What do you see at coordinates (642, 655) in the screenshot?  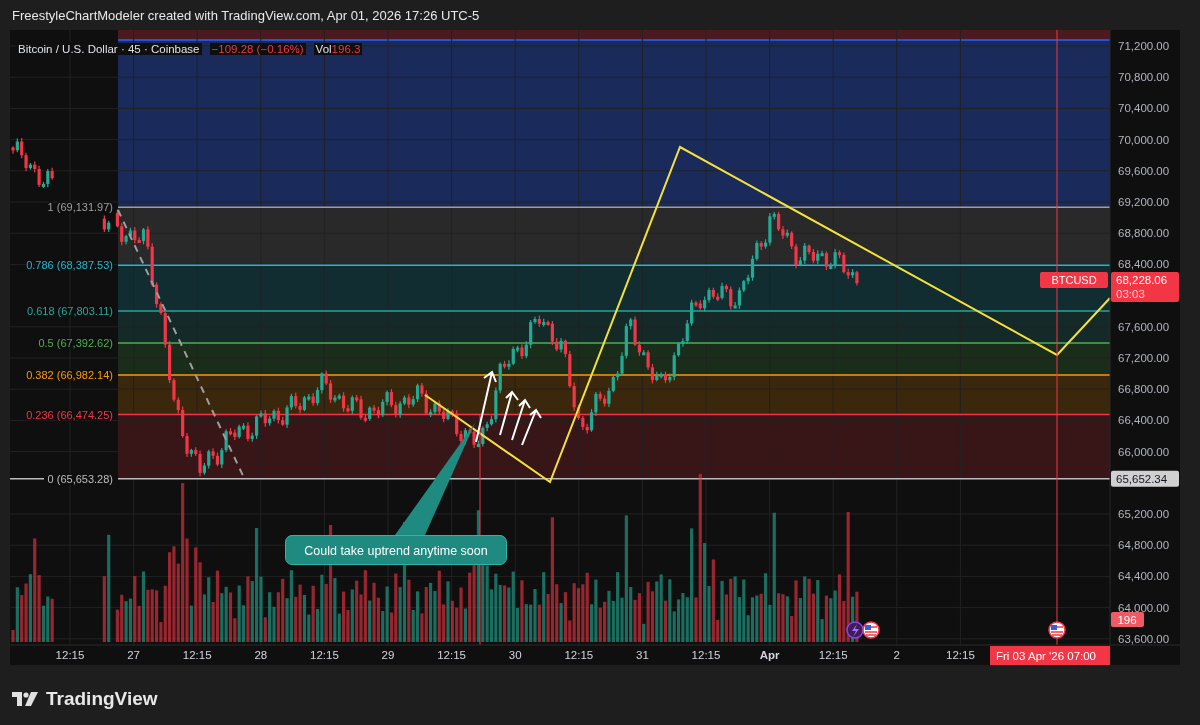 I see `time-axis-label: 31` at bounding box center [642, 655].